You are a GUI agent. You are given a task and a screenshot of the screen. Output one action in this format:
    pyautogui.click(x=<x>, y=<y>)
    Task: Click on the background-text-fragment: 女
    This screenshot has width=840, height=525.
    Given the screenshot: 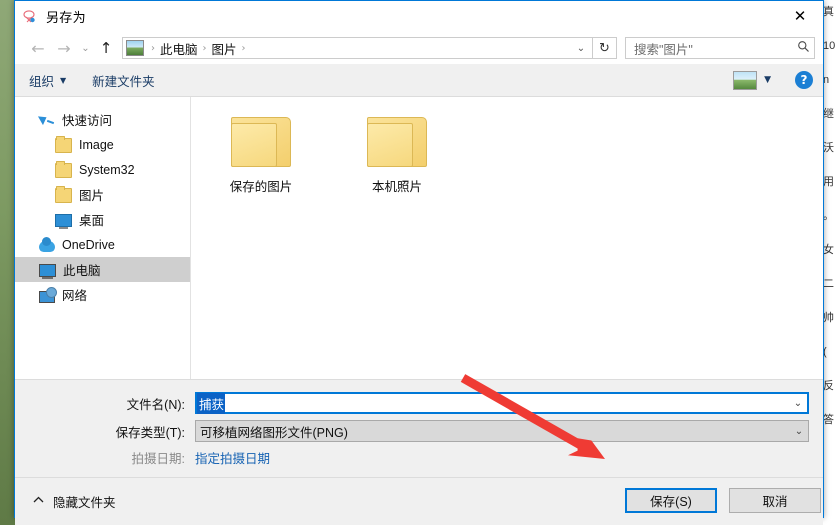 What is the action you would take?
    pyautogui.click(x=828, y=250)
    